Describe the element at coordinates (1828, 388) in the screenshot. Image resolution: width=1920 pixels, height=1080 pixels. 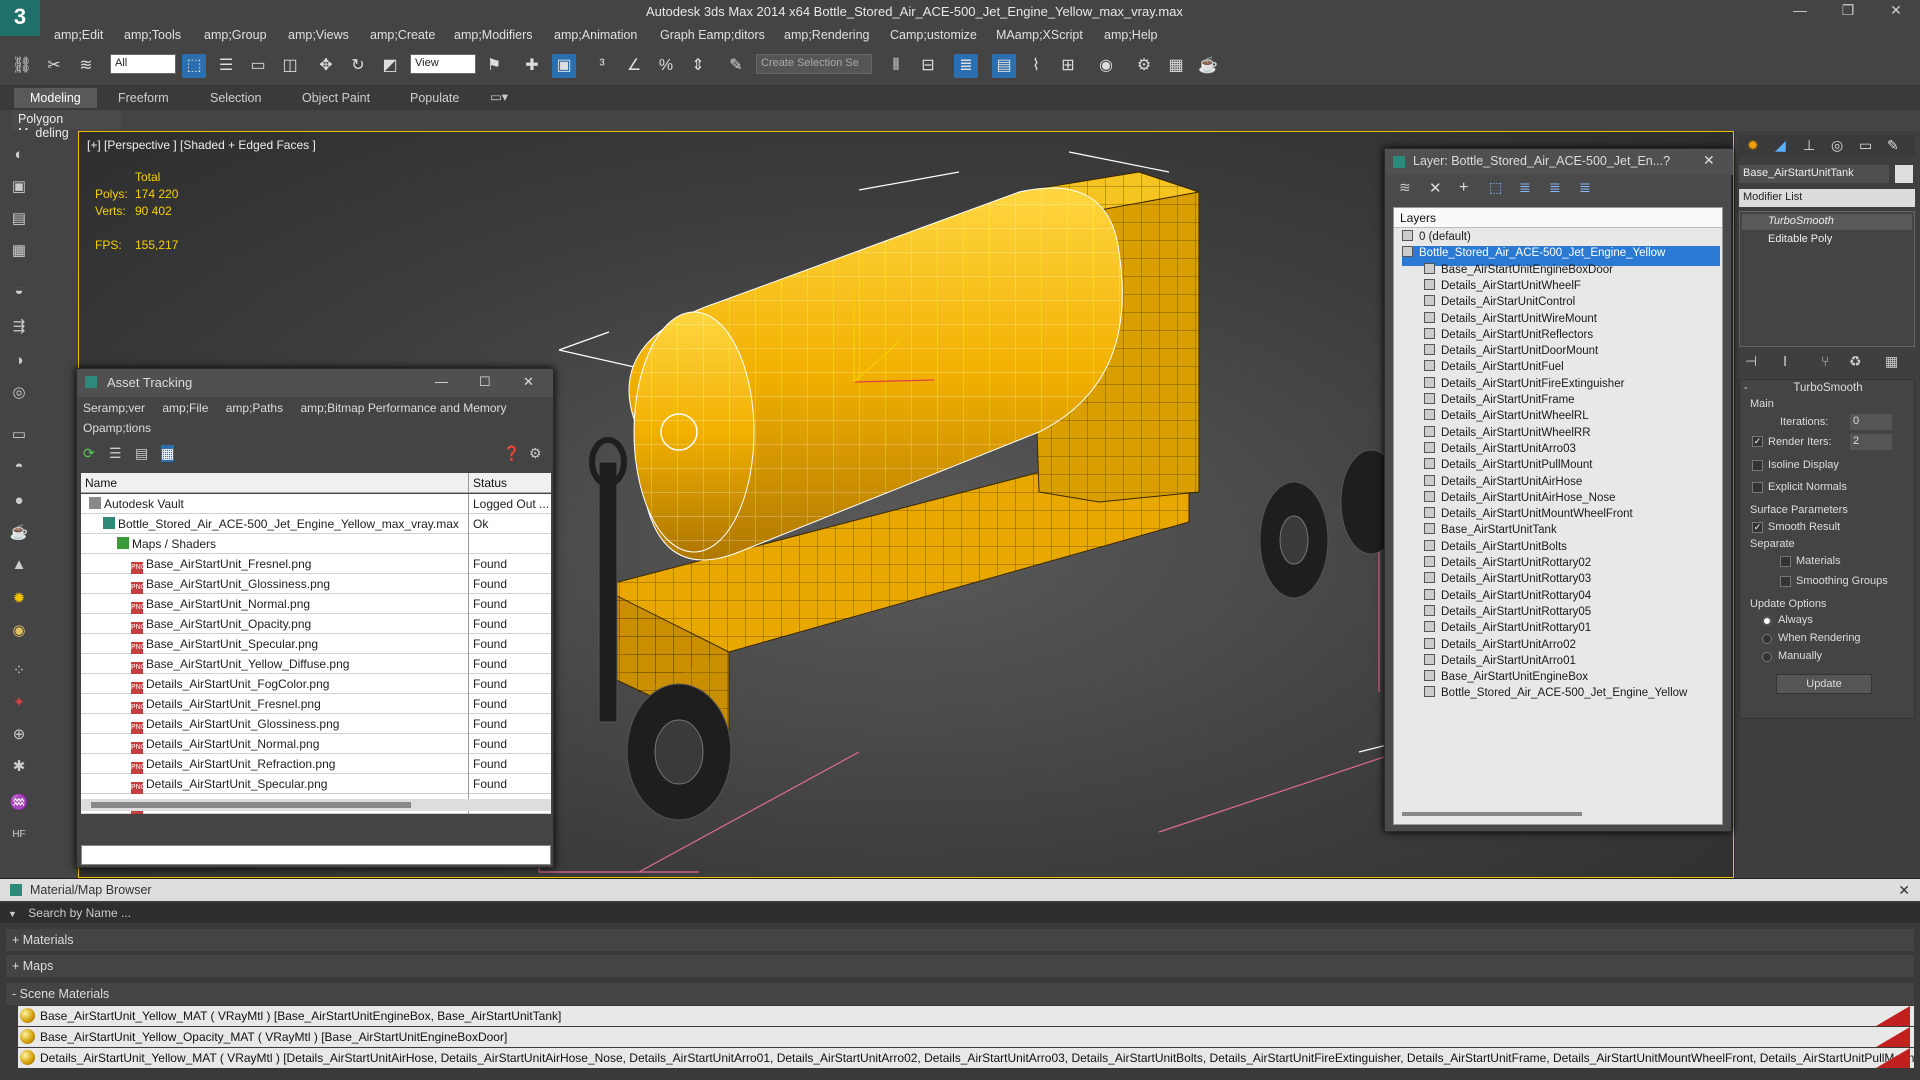
I see `rollout-title: TurboSmooth` at that location.